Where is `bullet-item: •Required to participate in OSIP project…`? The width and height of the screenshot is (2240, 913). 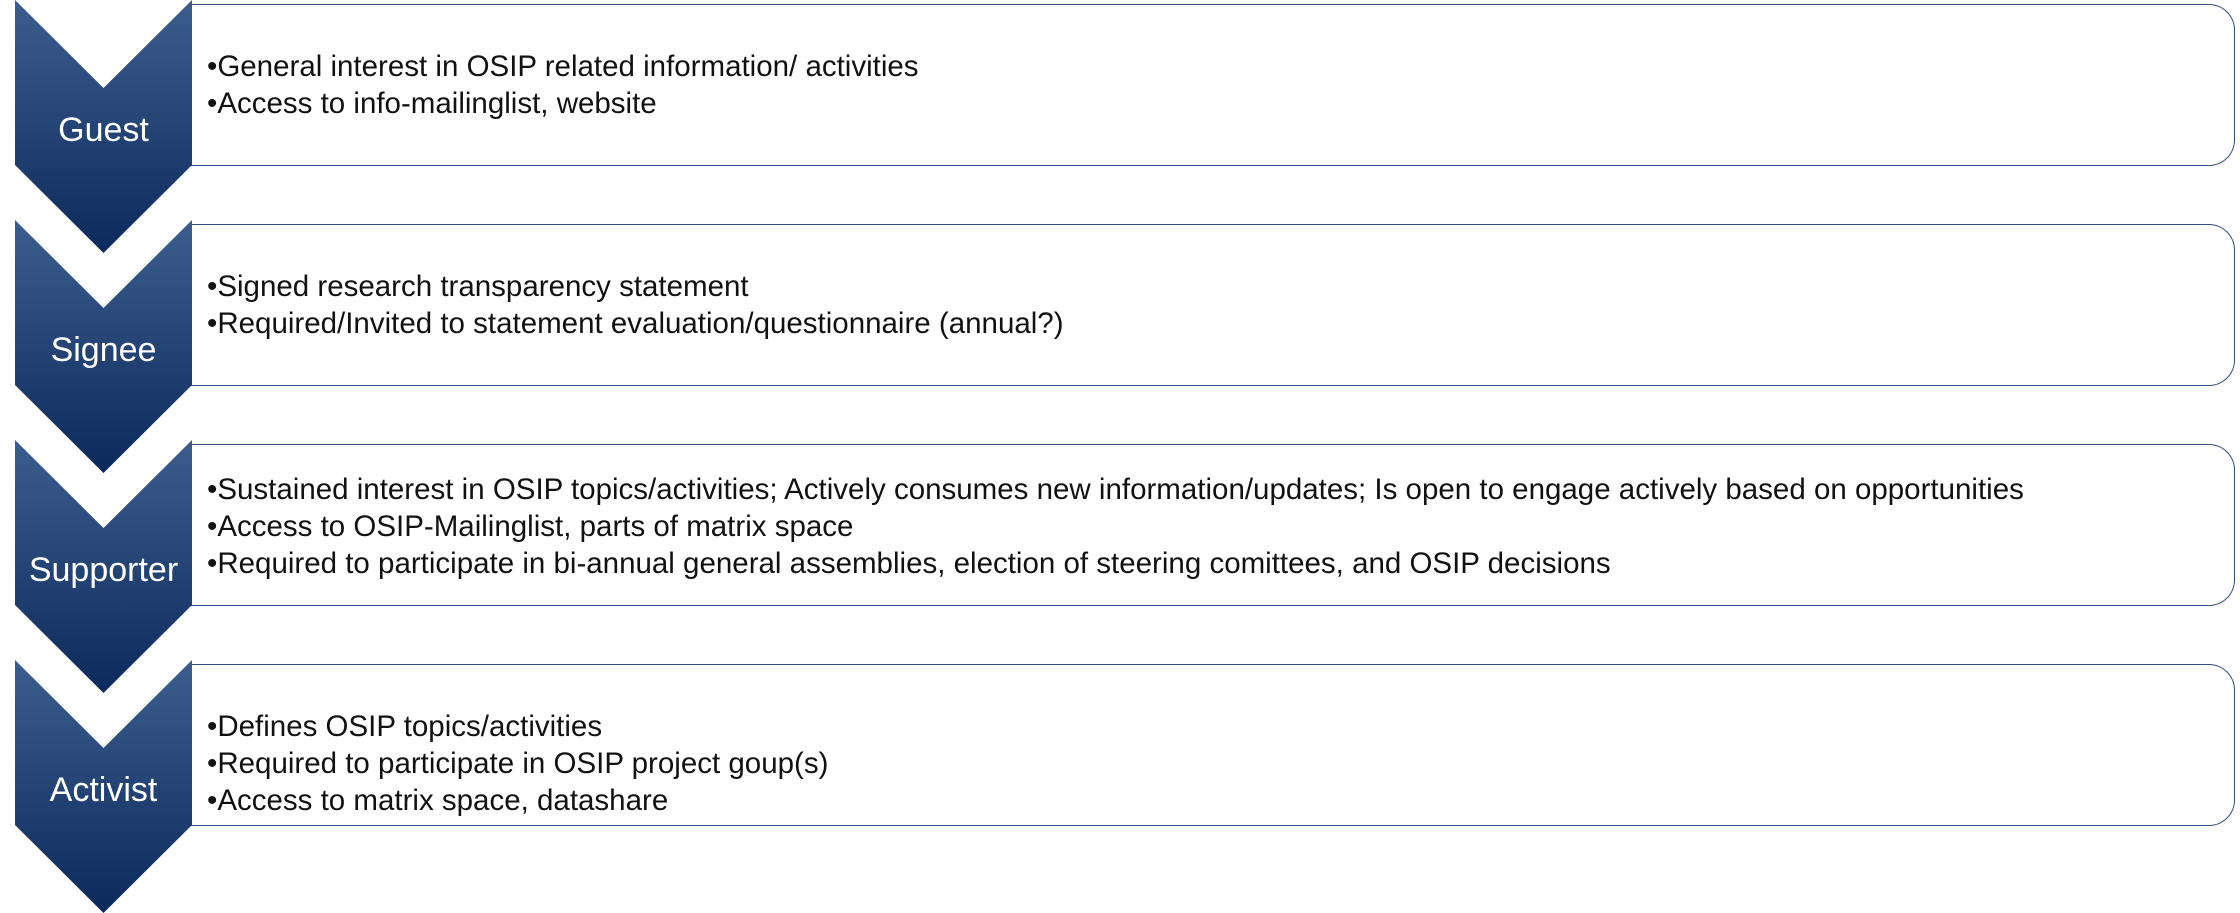
bullet-item: •Required to participate in OSIP project… is located at coordinates (518, 763).